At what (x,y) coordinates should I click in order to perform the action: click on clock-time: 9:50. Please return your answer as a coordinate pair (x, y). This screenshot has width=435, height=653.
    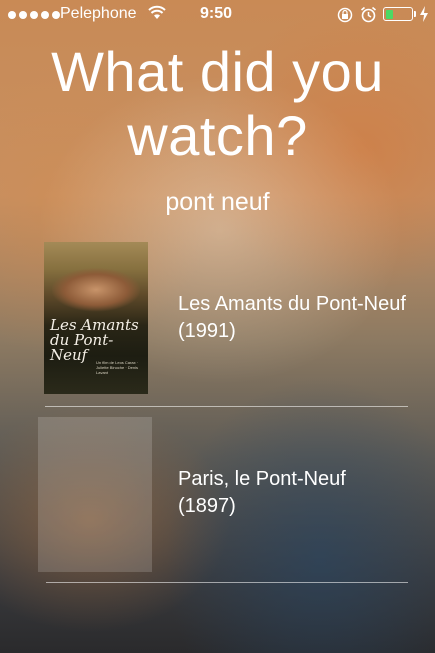
    Looking at the image, I should click on (216, 13).